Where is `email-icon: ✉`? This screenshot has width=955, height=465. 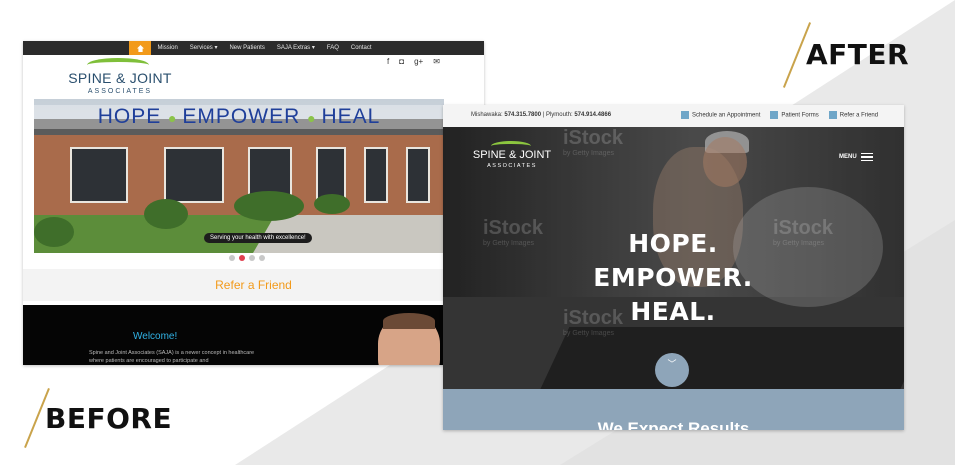 email-icon: ✉ is located at coordinates (436, 61).